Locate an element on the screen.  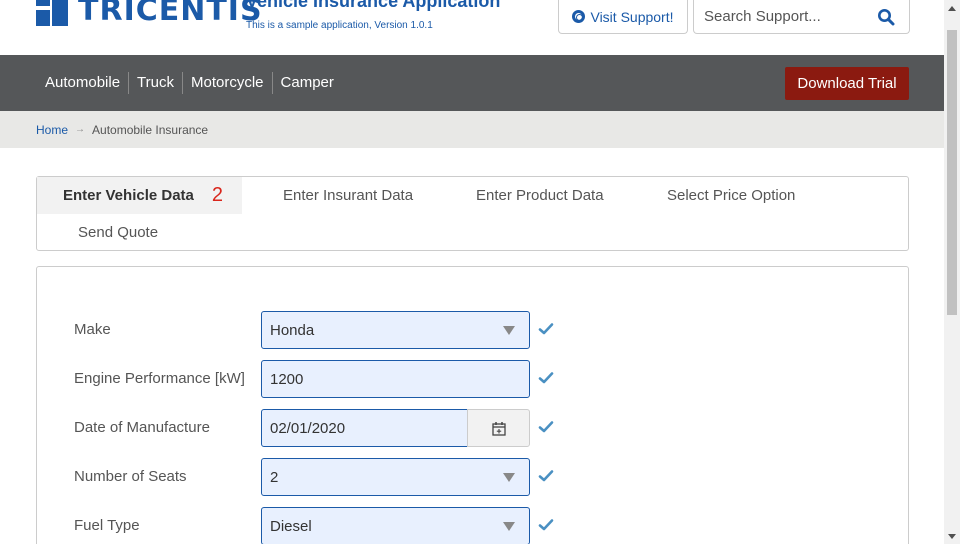
tab-label: Enter Vehicle Data is located at coordinates (128, 195).